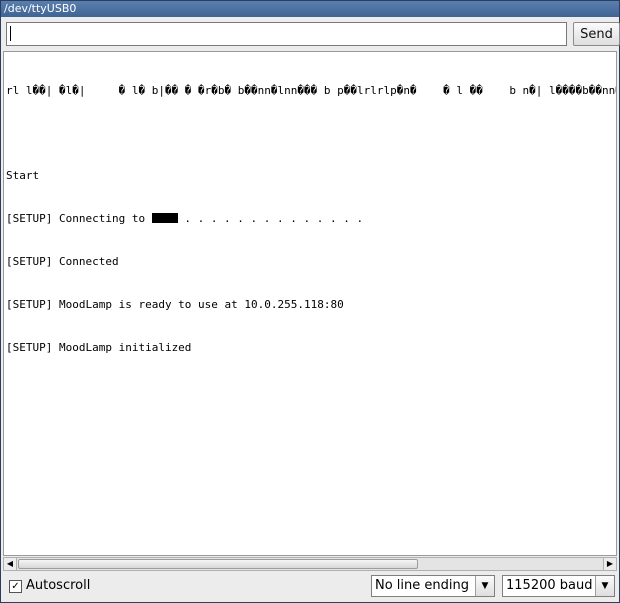  What do you see at coordinates (422, 585) in the screenshot?
I see `line-ending-value: No line ending` at bounding box center [422, 585].